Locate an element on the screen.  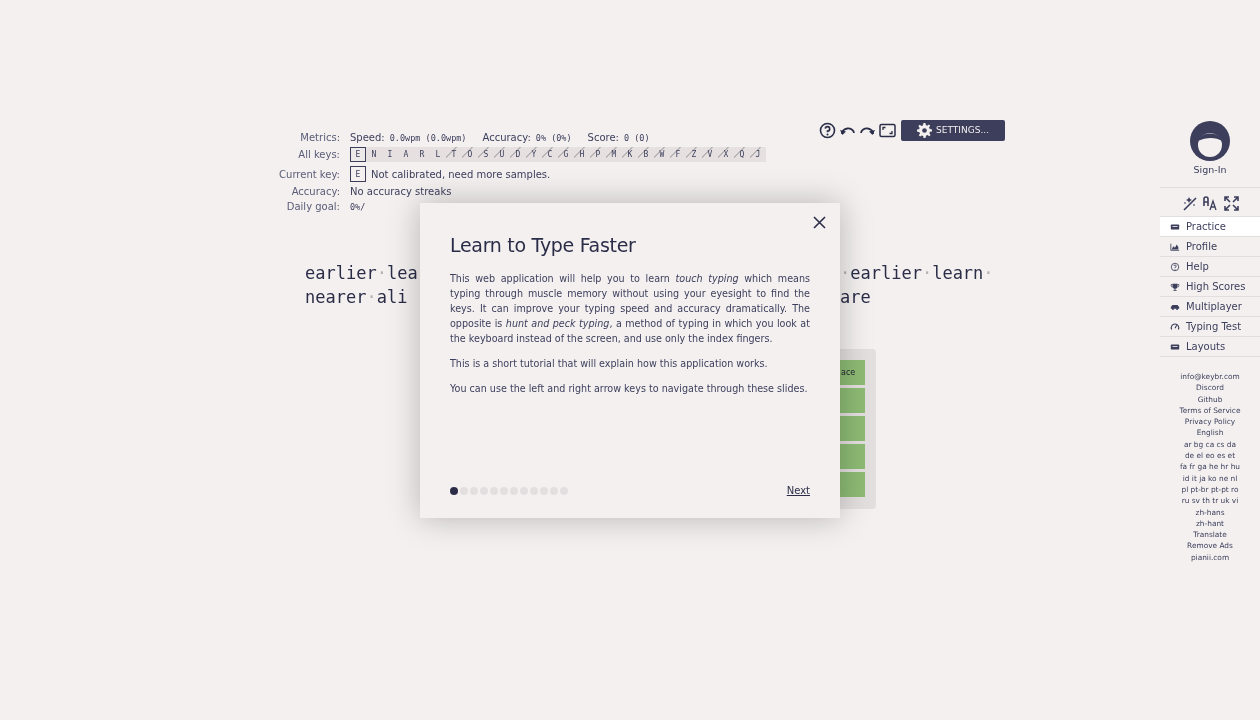
key-tile: C is located at coordinates (550, 154).